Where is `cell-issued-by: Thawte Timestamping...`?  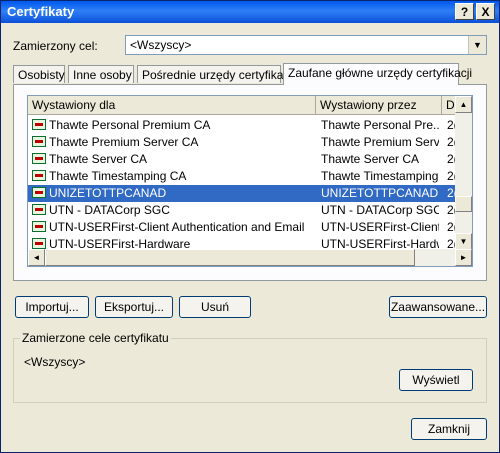 cell-issued-by: Thawte Timestamping... is located at coordinates (380, 176).